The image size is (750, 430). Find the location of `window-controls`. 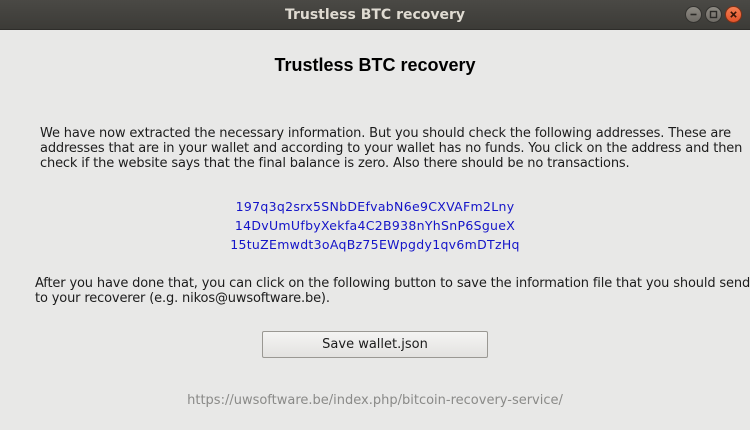

window-controls is located at coordinates (713, 15).